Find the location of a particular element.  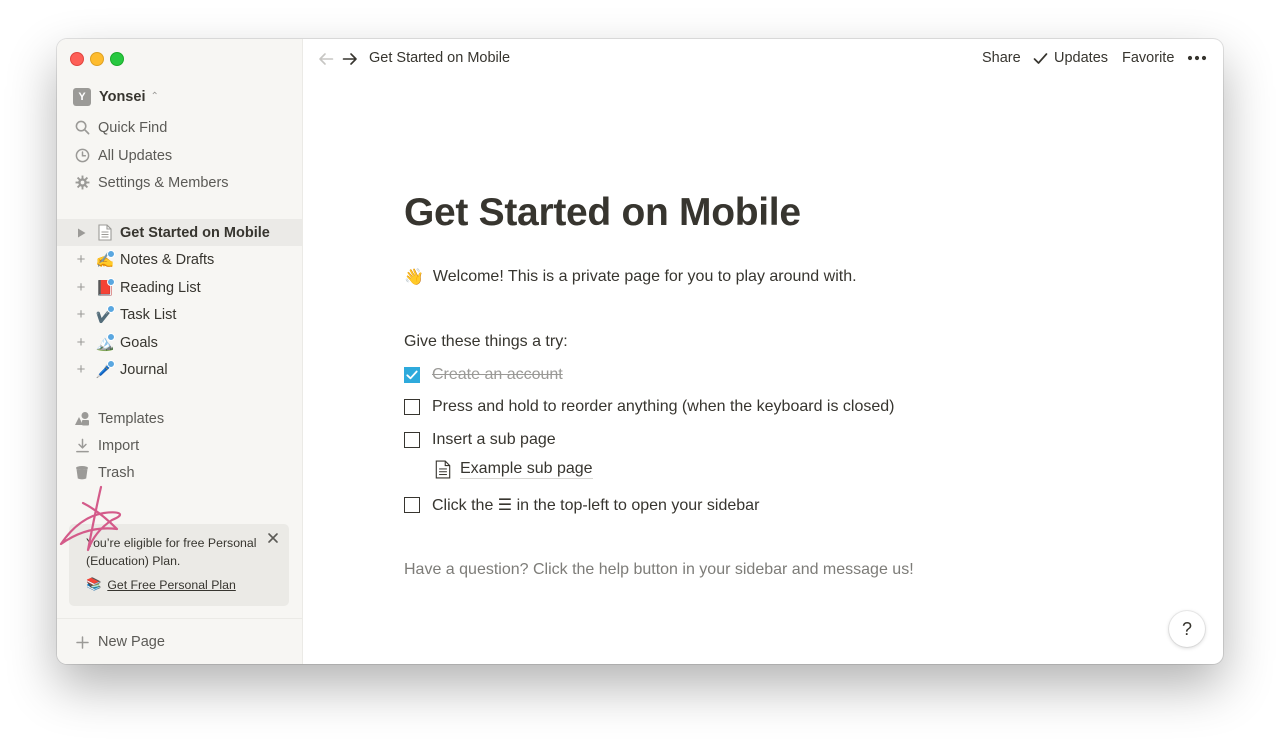

writing-hand-icon: ✍️ is located at coordinates (105, 259).